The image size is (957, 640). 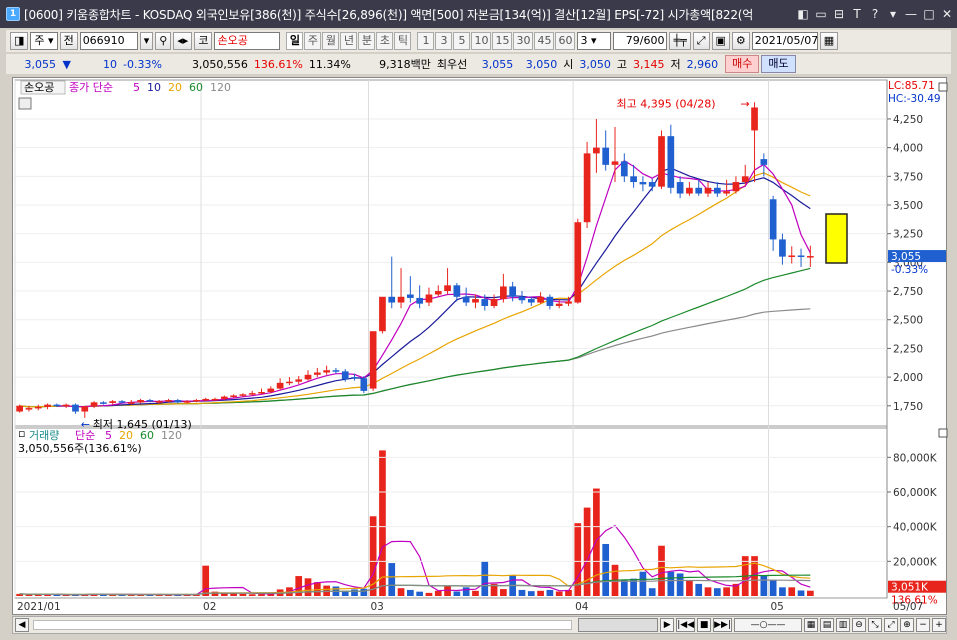 What do you see at coordinates (618, 625) in the screenshot?
I see `scroll-thumb` at bounding box center [618, 625].